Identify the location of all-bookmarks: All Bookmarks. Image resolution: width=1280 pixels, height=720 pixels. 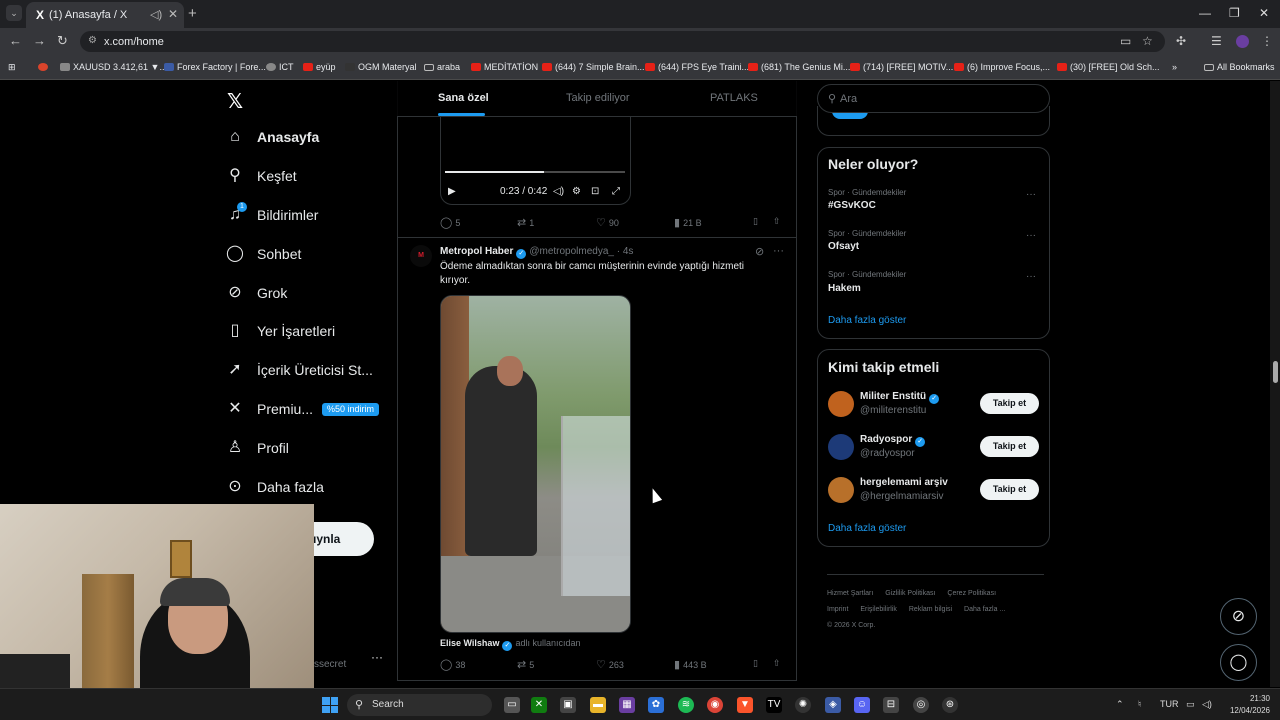
(1239, 67).